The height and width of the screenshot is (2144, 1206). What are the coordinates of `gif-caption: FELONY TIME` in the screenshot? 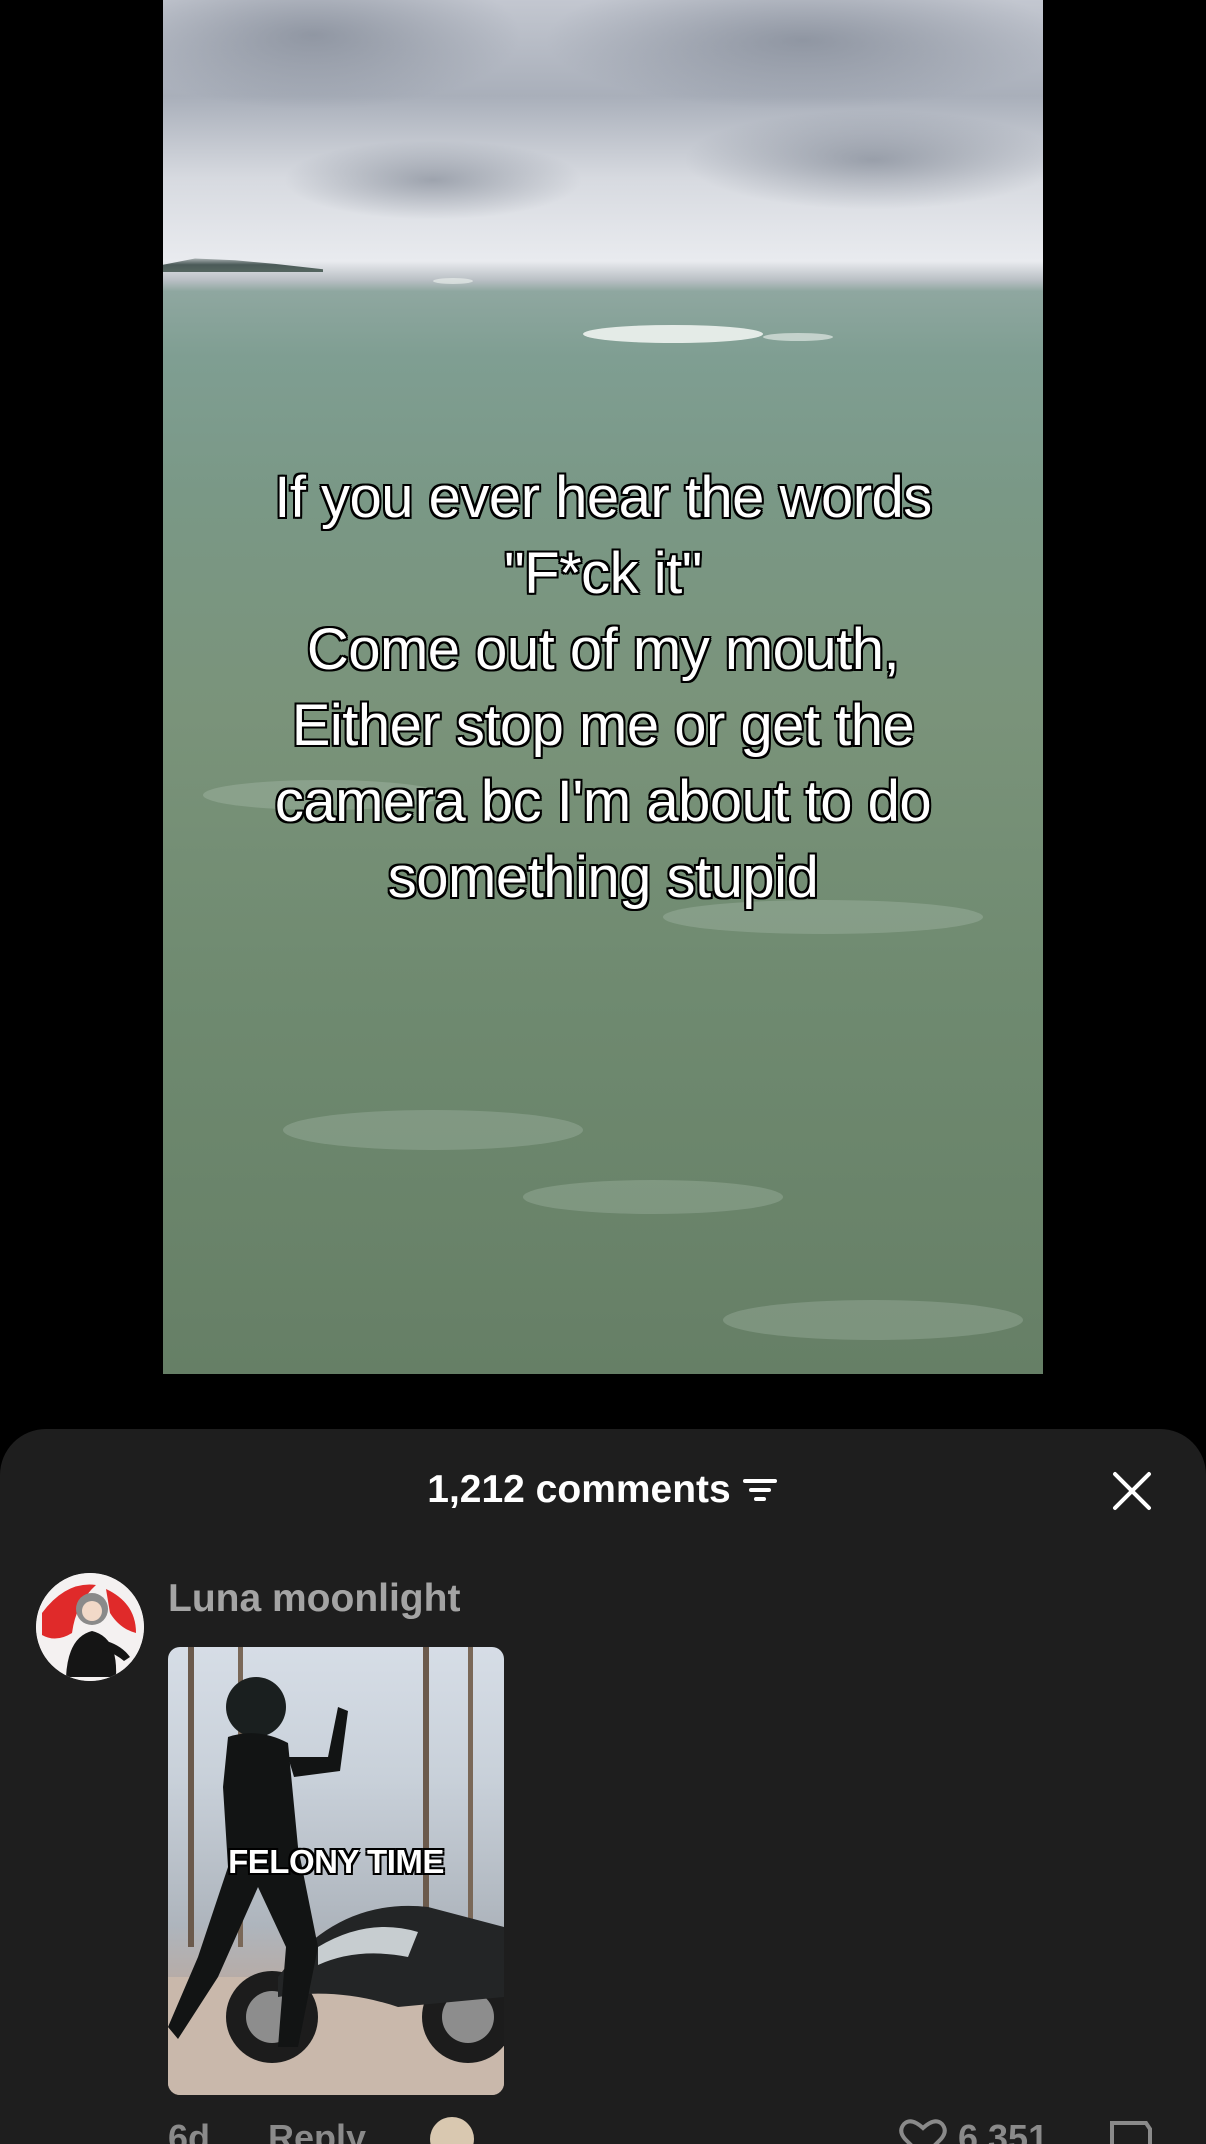 It's located at (336, 1861).